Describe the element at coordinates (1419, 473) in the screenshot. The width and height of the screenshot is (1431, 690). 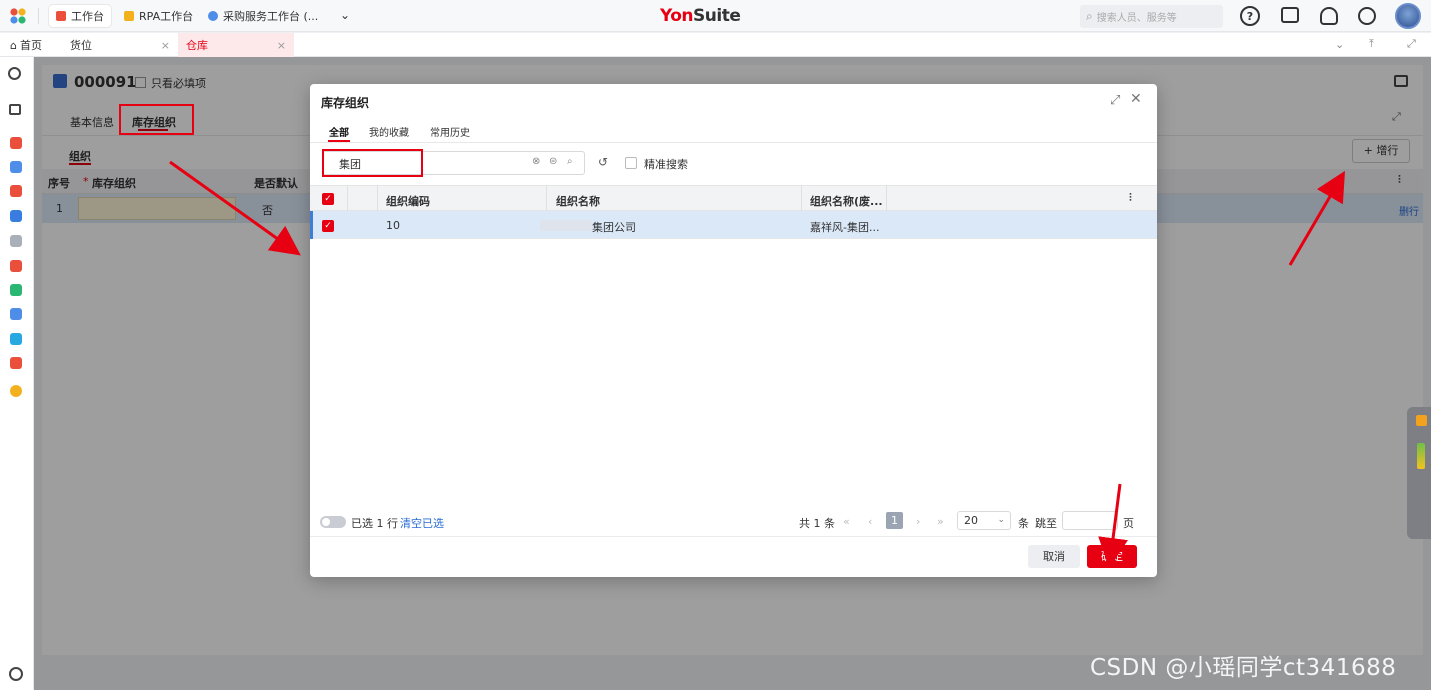
I see `network-monitor-widget` at that location.